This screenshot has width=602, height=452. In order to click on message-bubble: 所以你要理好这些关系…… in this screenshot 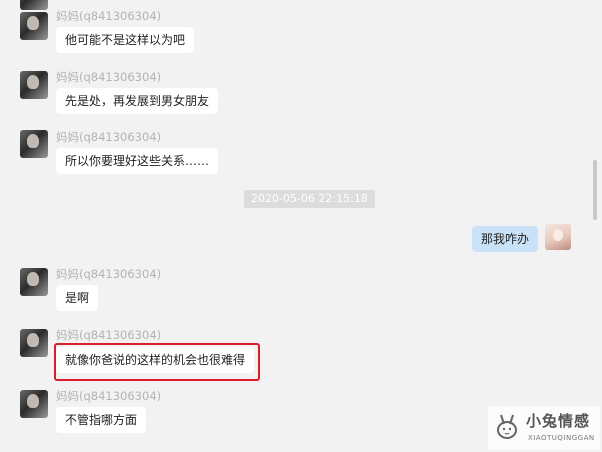, I will do `click(137, 161)`.